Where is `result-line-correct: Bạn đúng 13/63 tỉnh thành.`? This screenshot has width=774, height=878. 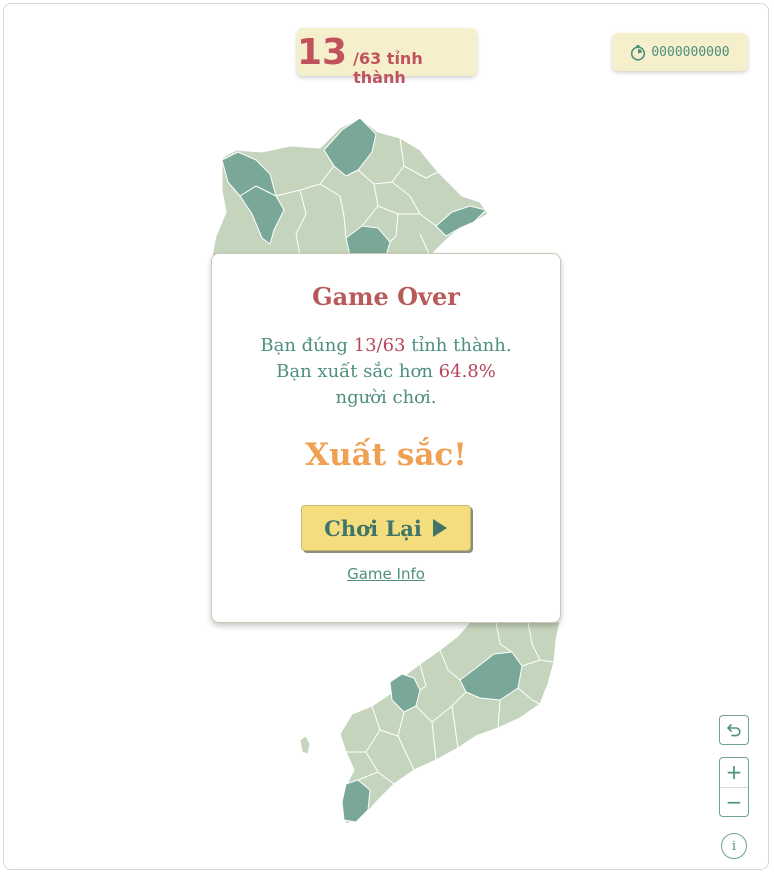 result-line-correct: Bạn đúng 13/63 tỉnh thành. is located at coordinates (386, 346).